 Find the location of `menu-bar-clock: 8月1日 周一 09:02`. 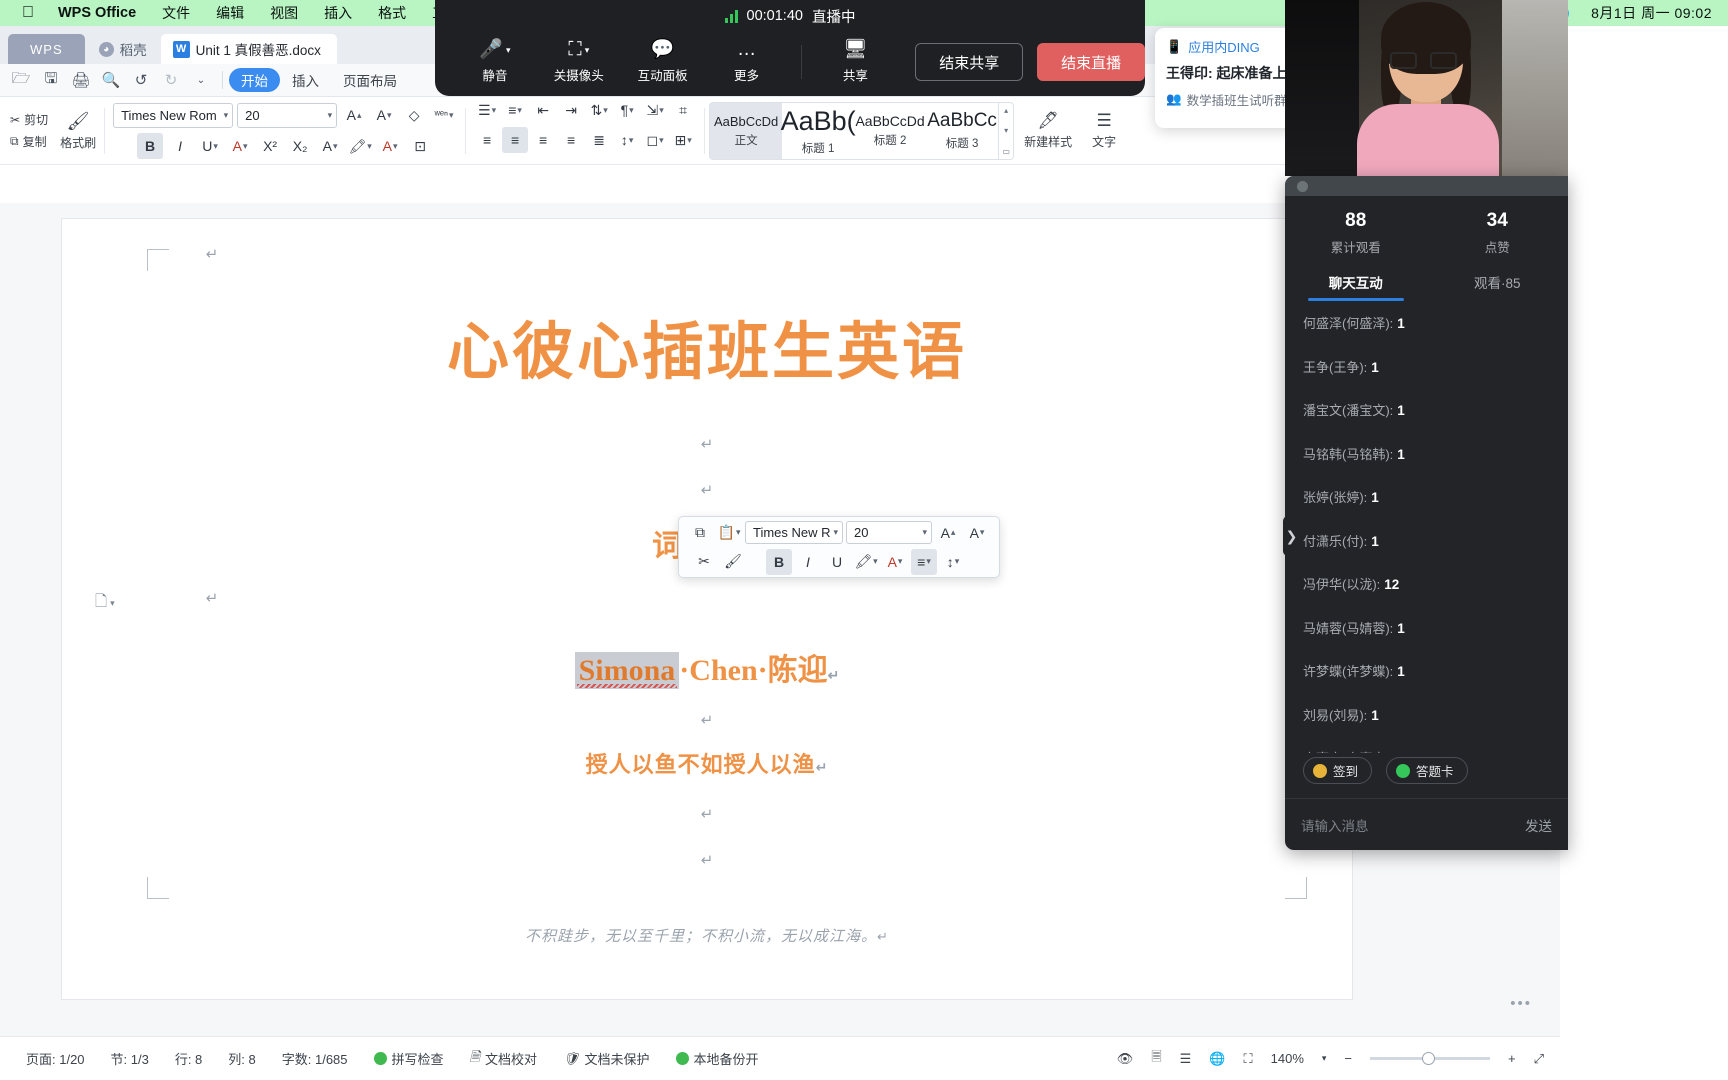

menu-bar-clock: 8月1日 周一 09:02 is located at coordinates (1651, 13).